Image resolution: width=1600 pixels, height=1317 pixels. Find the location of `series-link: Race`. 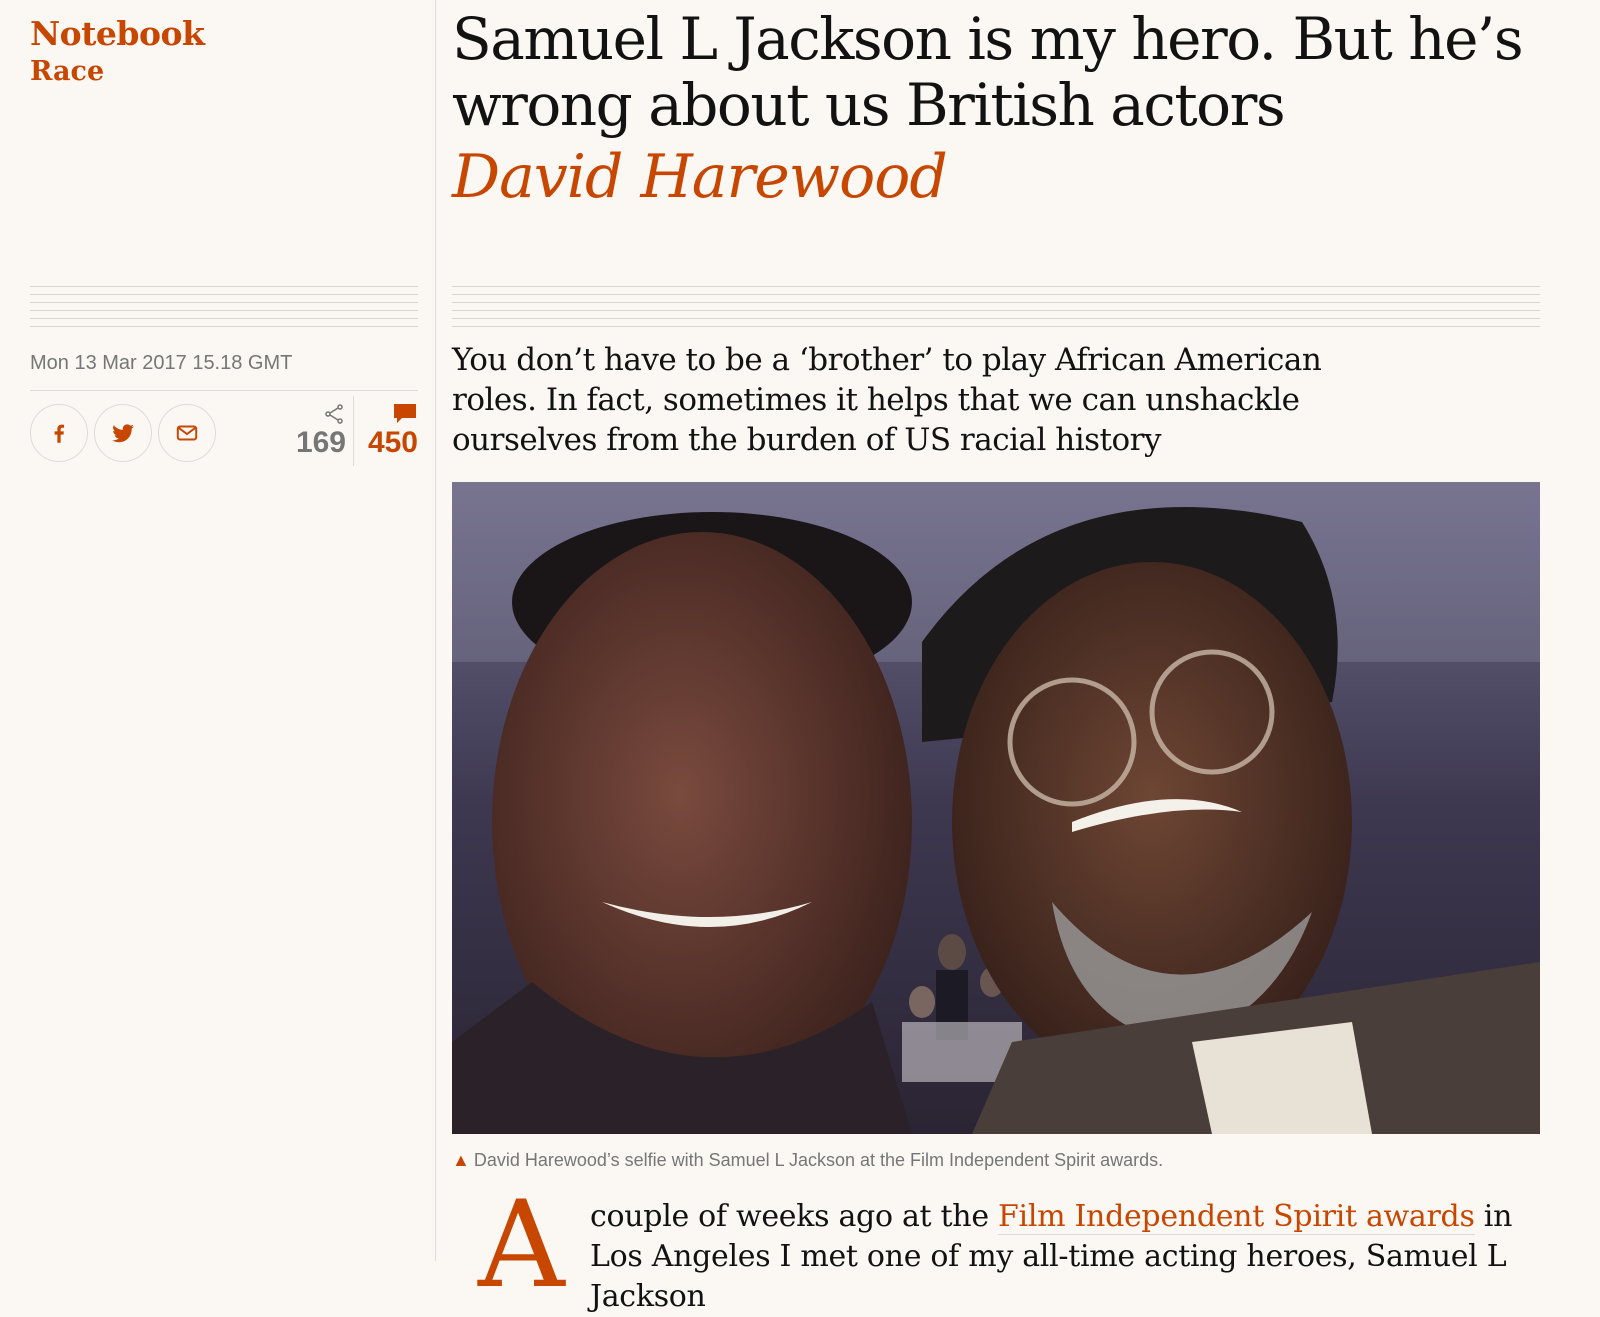

series-link: Race is located at coordinates (67, 71).